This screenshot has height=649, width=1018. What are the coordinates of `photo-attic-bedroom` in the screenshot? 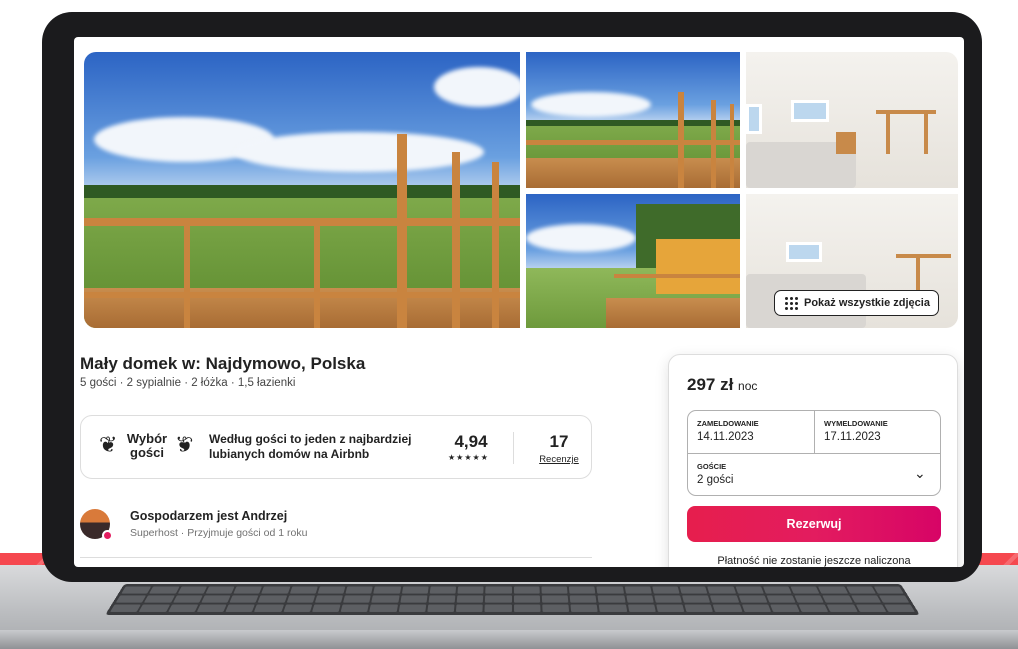 It's located at (852, 120).